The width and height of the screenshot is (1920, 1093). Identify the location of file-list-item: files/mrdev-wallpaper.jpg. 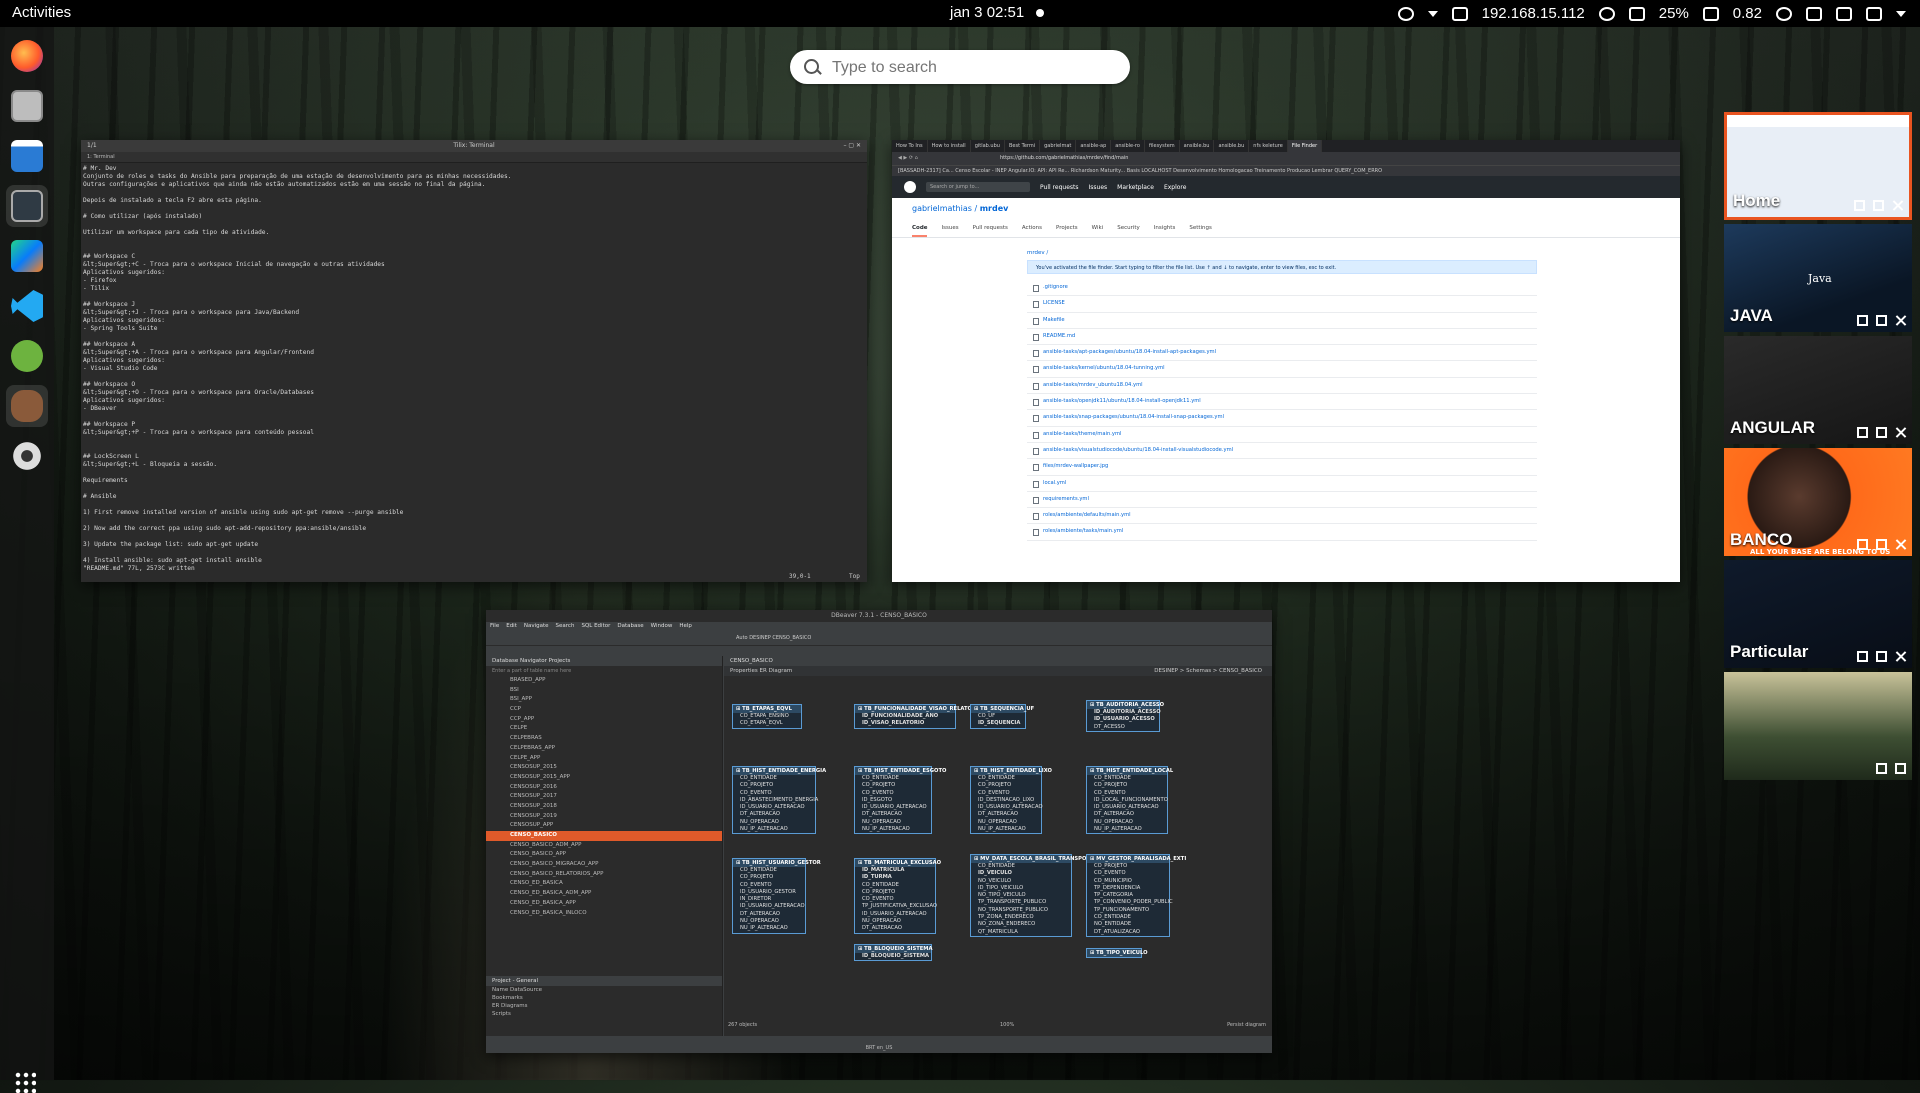
(1282, 467).